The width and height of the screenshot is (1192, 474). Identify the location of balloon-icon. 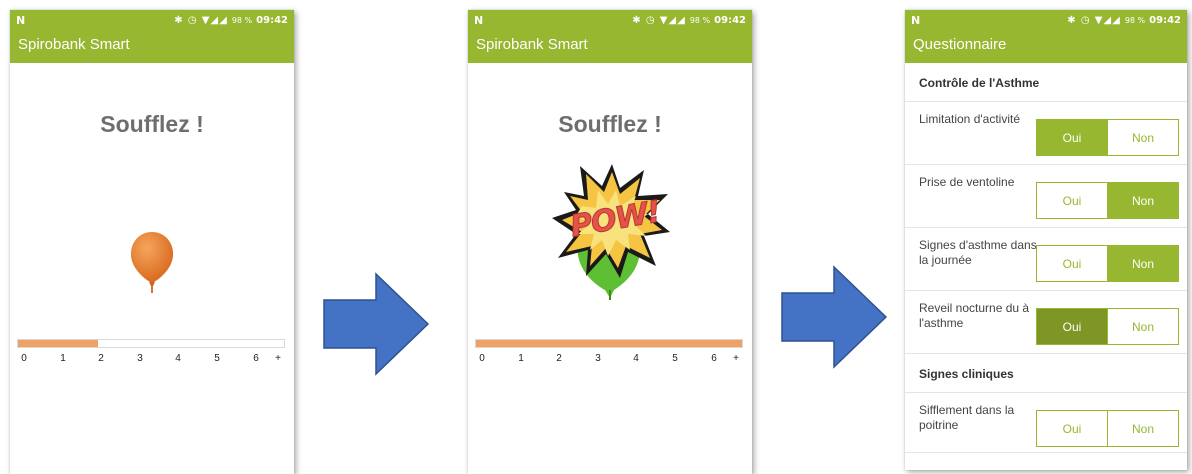
(152, 262).